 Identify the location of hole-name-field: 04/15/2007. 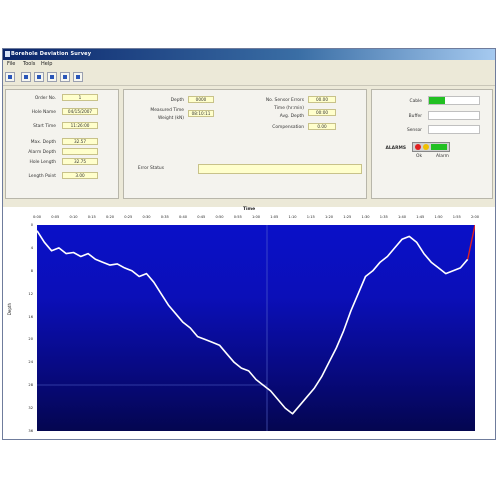
(80, 111).